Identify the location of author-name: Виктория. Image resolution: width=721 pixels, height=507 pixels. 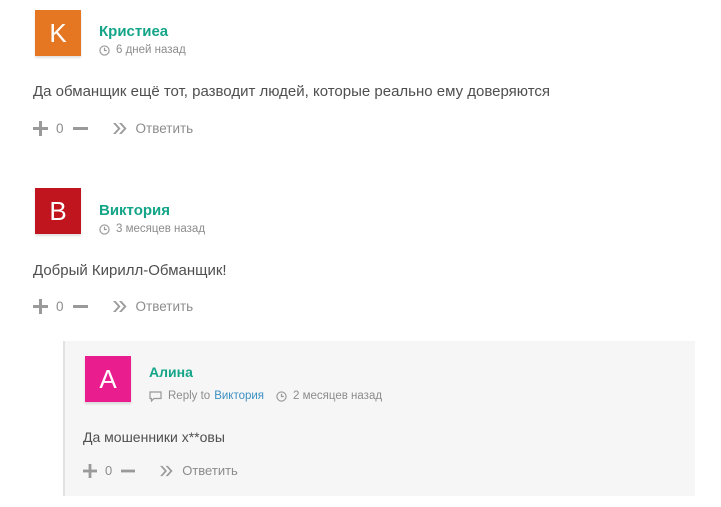
(134, 210).